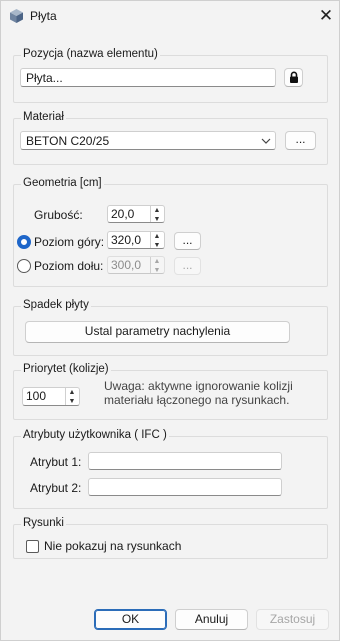 The width and height of the screenshot is (340, 641). What do you see at coordinates (43, 523) in the screenshot?
I see `group-rysunki-legend: Rysunki` at bounding box center [43, 523].